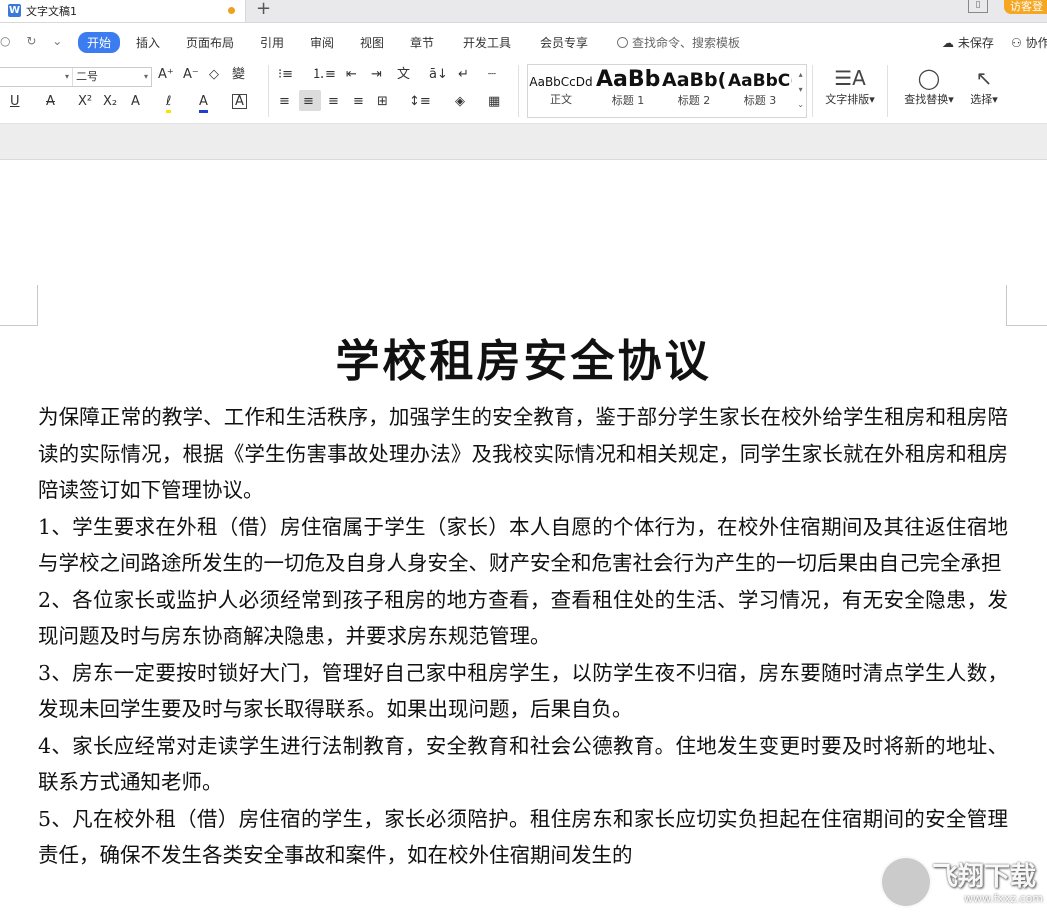 This screenshot has height=914, width=1047. I want to click on document-title: 学校租房安全协议, so click(523, 362).